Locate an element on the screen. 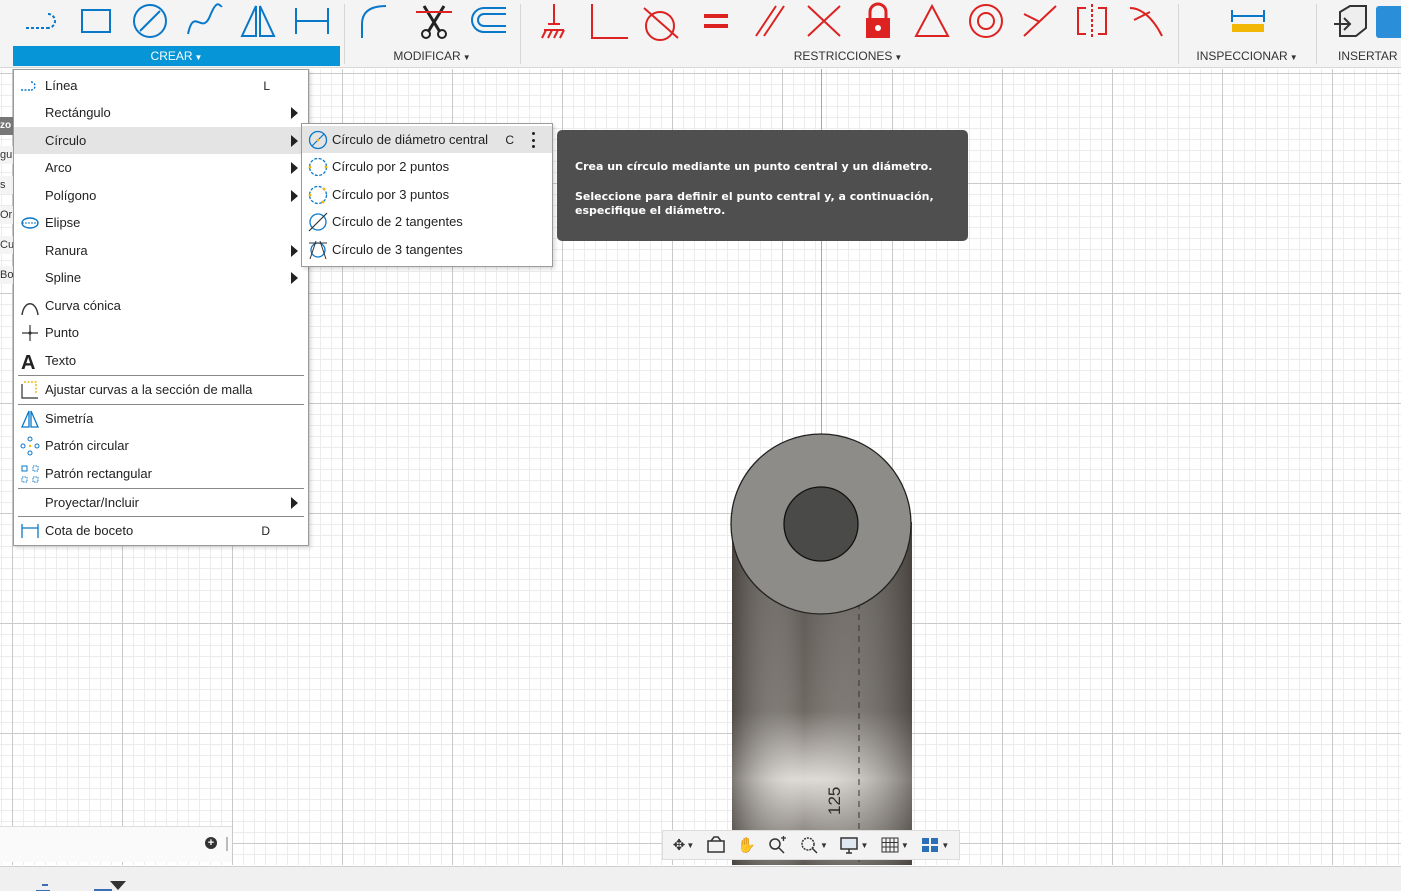 The height and width of the screenshot is (891, 1401). modificar-group-button: MODIFICAR ▼ is located at coordinates (432, 56).